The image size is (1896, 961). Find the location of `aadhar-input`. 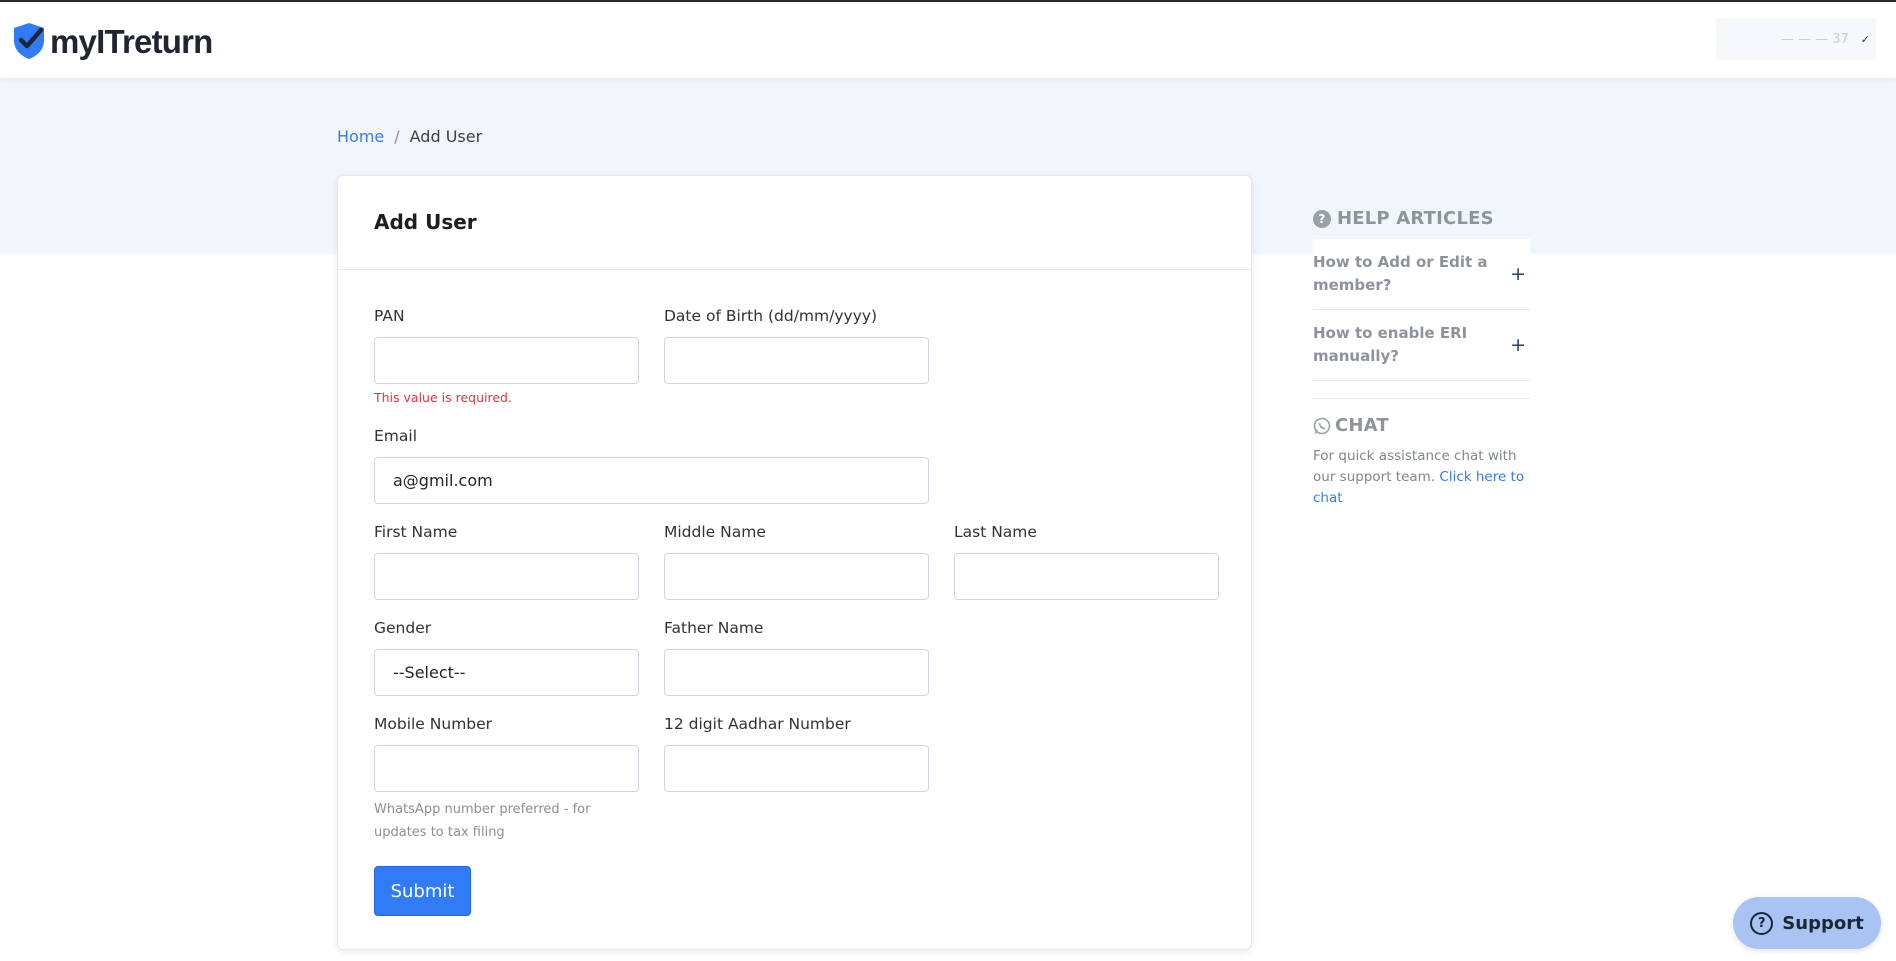

aadhar-input is located at coordinates (796, 768).